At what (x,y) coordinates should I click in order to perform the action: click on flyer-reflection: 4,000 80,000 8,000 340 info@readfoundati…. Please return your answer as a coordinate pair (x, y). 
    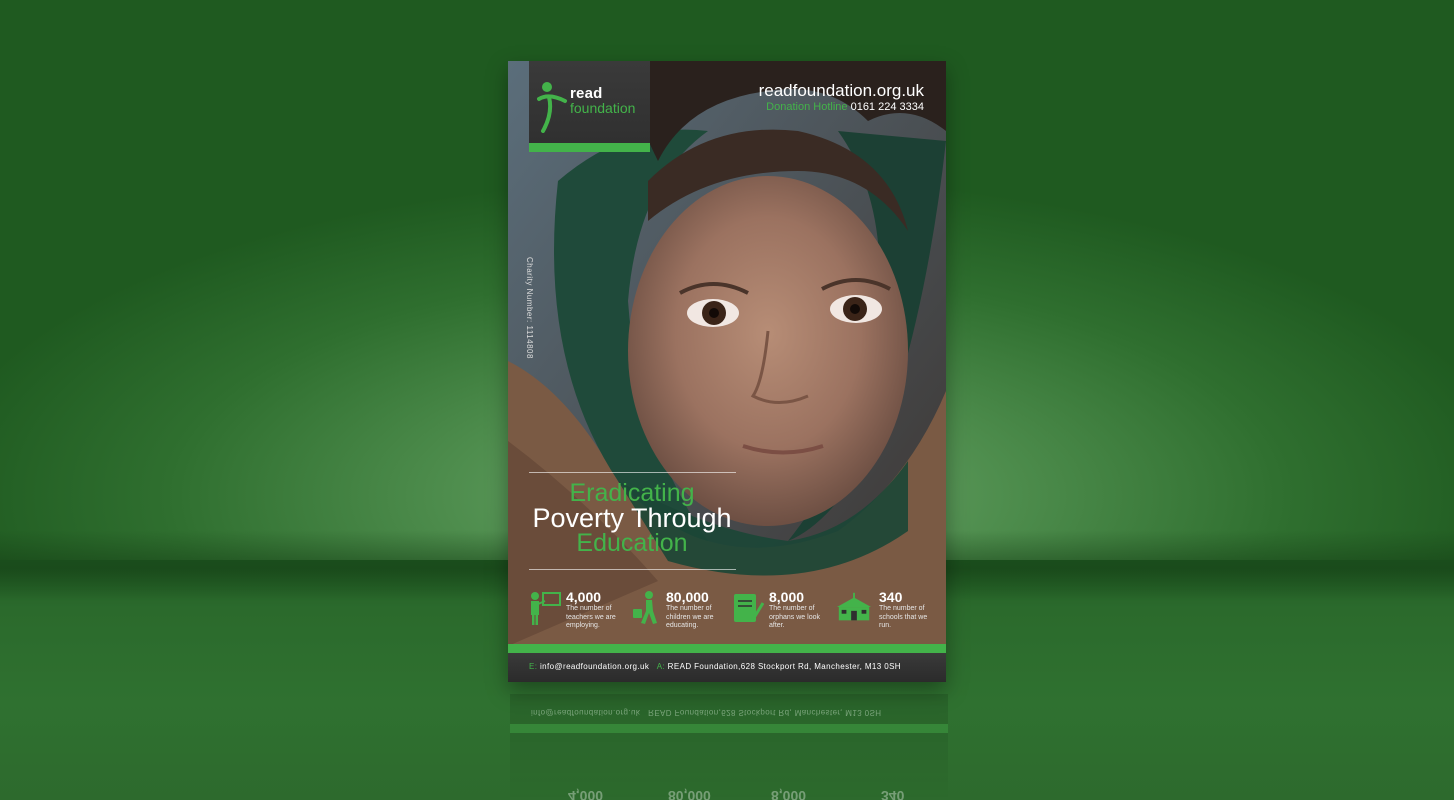
    Looking at the image, I should click on (729, 747).